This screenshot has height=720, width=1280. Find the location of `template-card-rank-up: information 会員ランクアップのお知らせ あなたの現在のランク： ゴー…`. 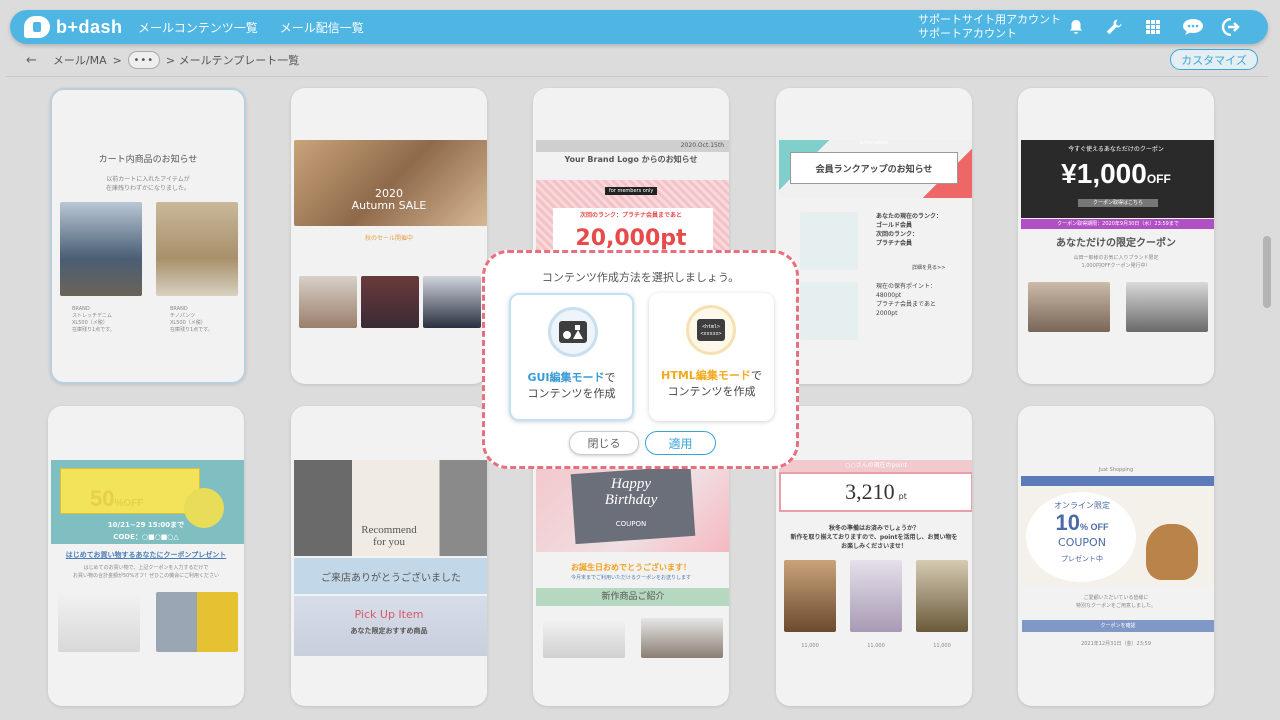

template-card-rank-up: information 会員ランクアップのお知らせ あなたの現在のランク： ゴー… is located at coordinates (874, 236).